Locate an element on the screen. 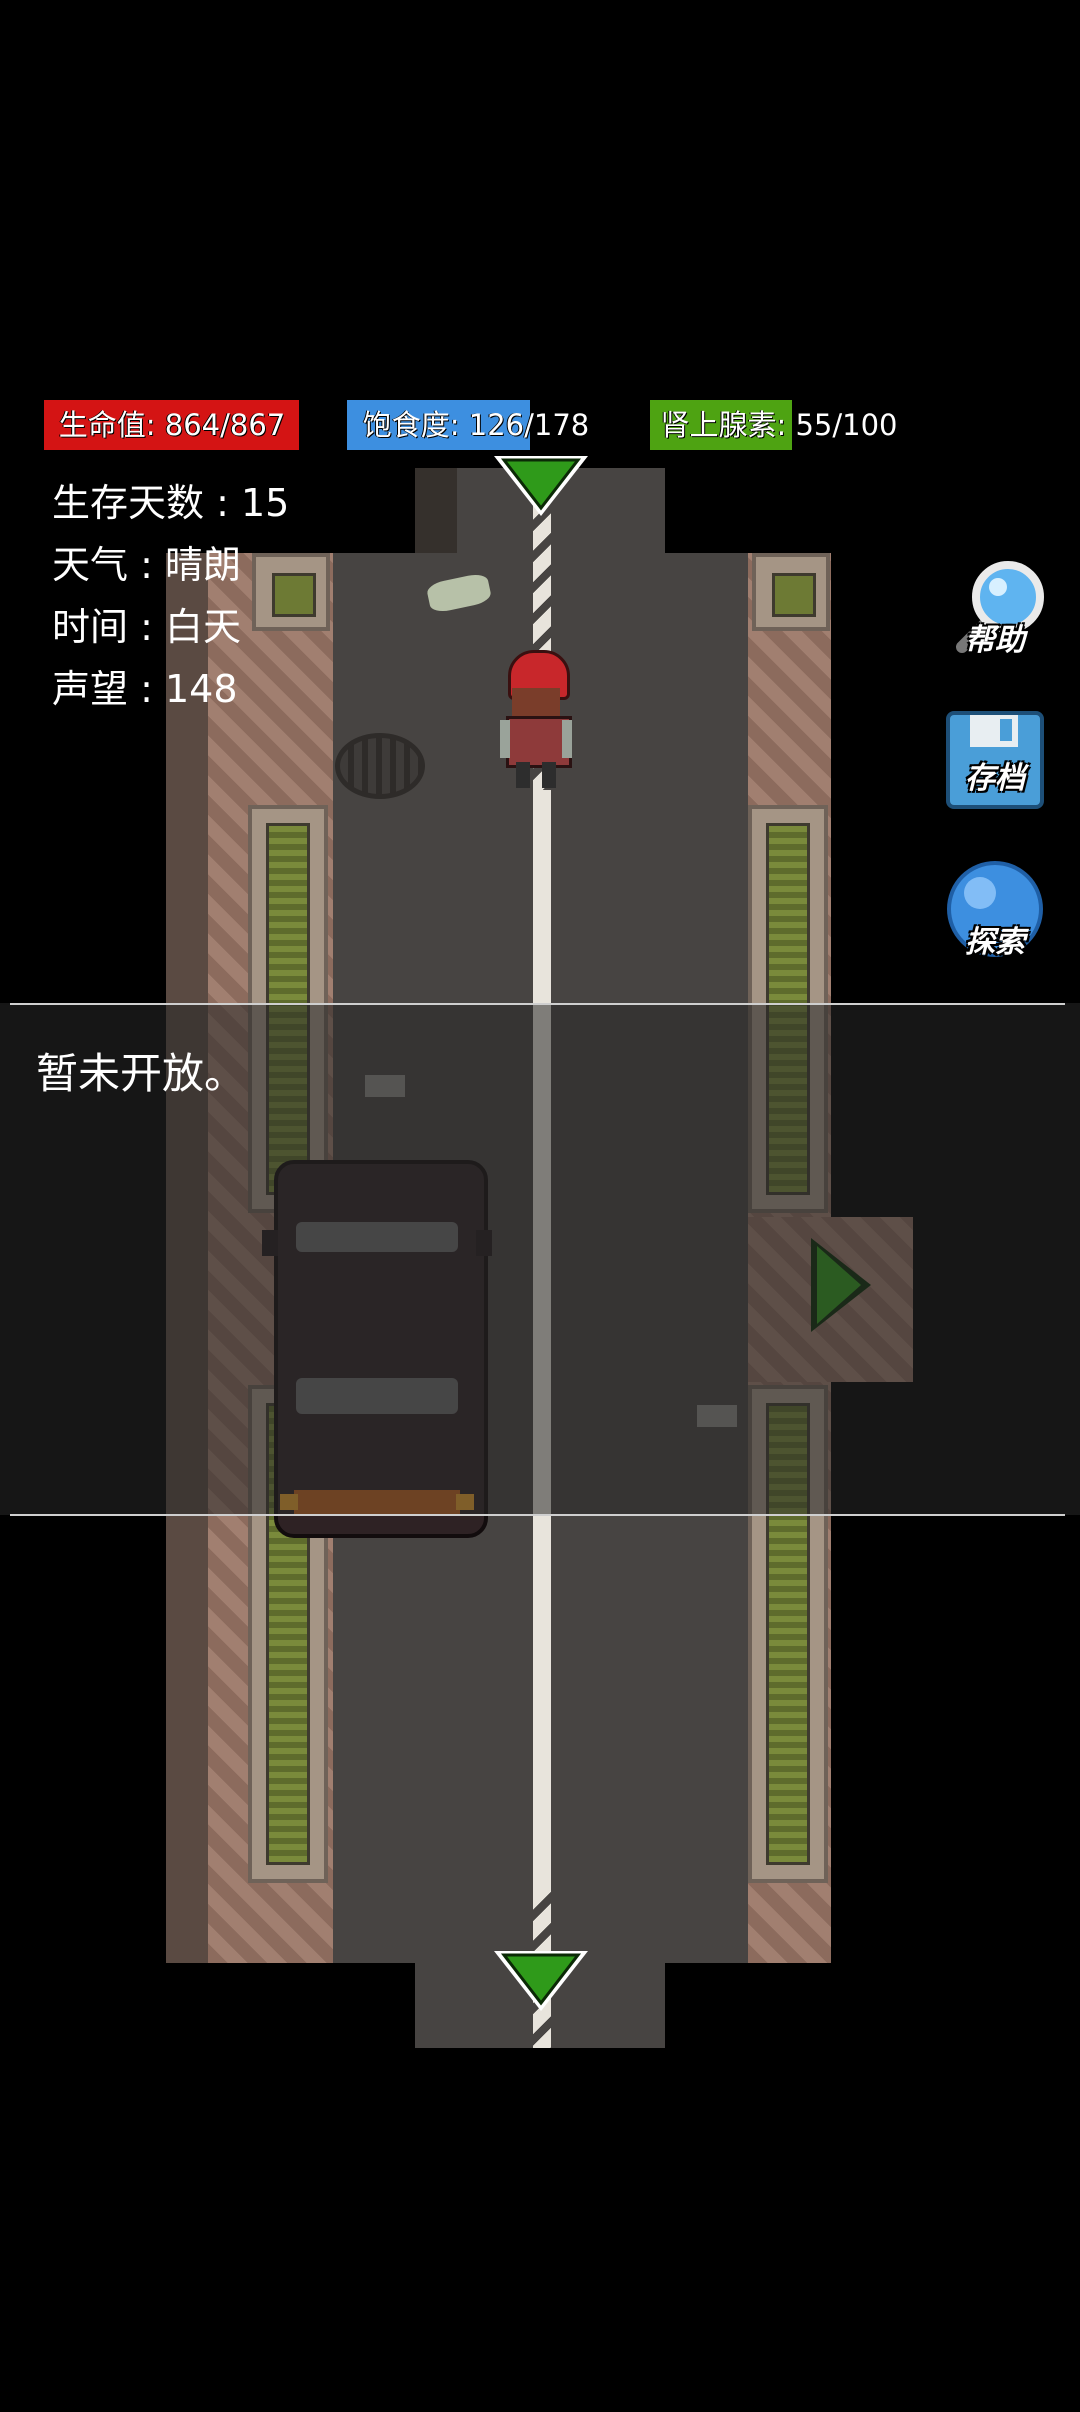 This screenshot has height=2412, width=1080. message-divider-top is located at coordinates (537, 1004).